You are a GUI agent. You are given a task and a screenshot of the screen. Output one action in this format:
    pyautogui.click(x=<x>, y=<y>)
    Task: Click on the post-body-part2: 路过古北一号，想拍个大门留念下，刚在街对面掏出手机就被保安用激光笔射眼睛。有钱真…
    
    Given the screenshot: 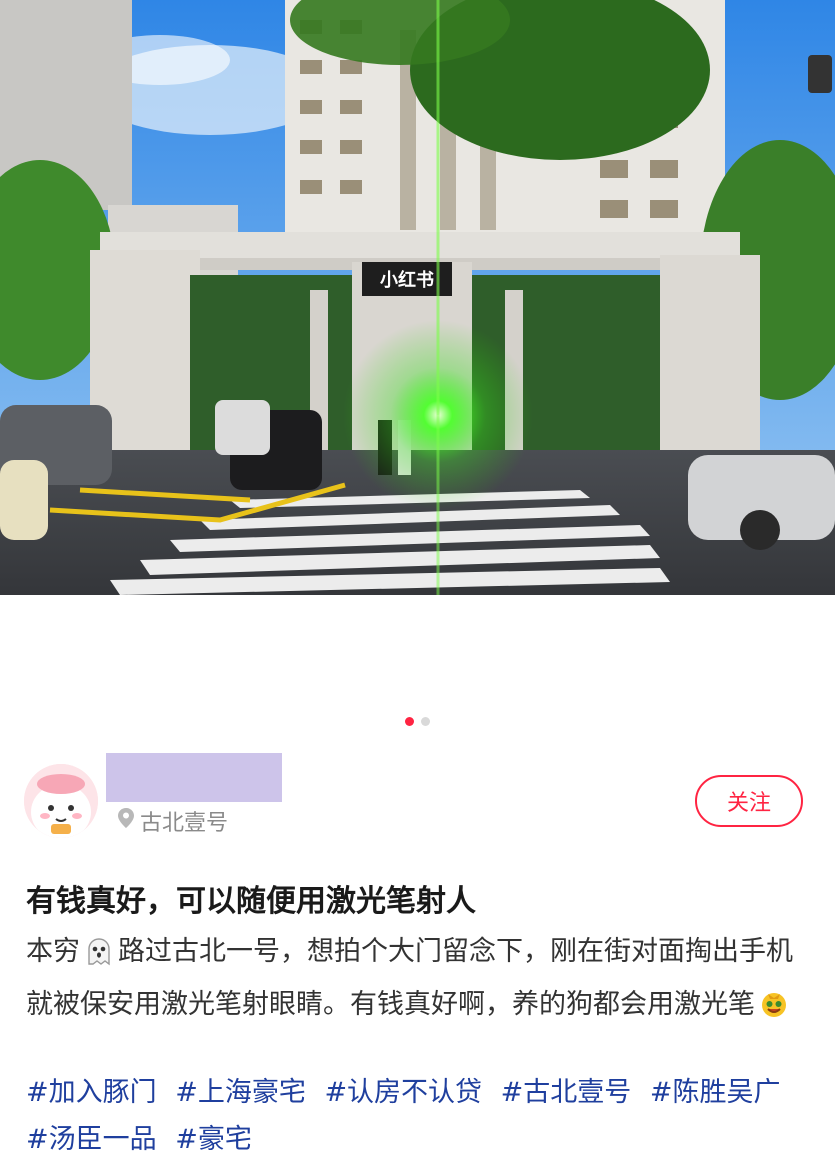 What is the action you would take?
    pyautogui.click(x=409, y=978)
    